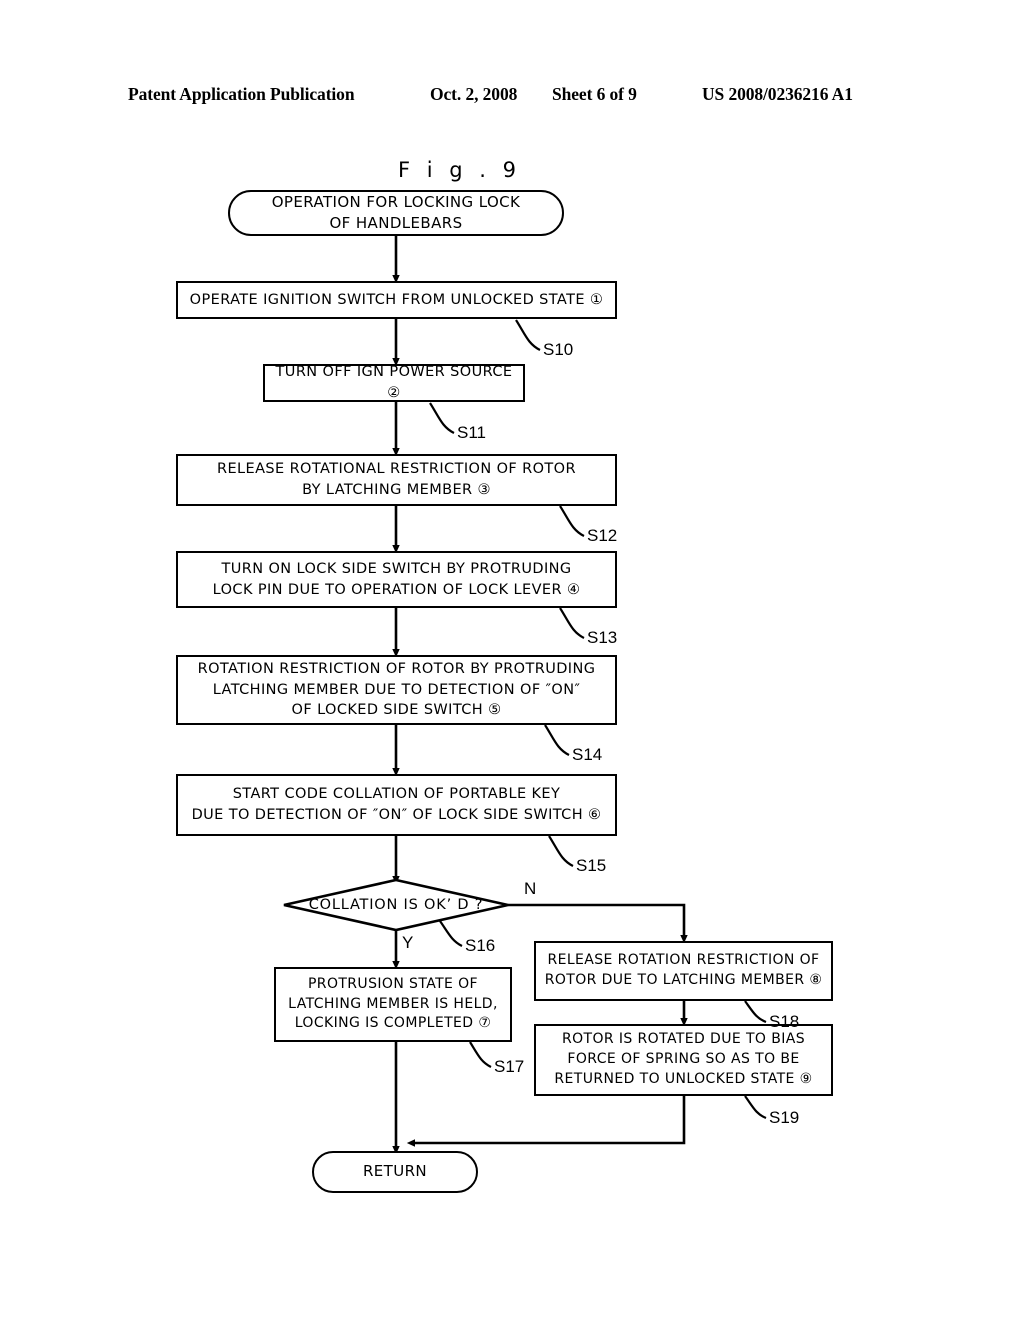  Describe the element at coordinates (471, 432) in the screenshot. I see `step-label-s11: S11` at that location.